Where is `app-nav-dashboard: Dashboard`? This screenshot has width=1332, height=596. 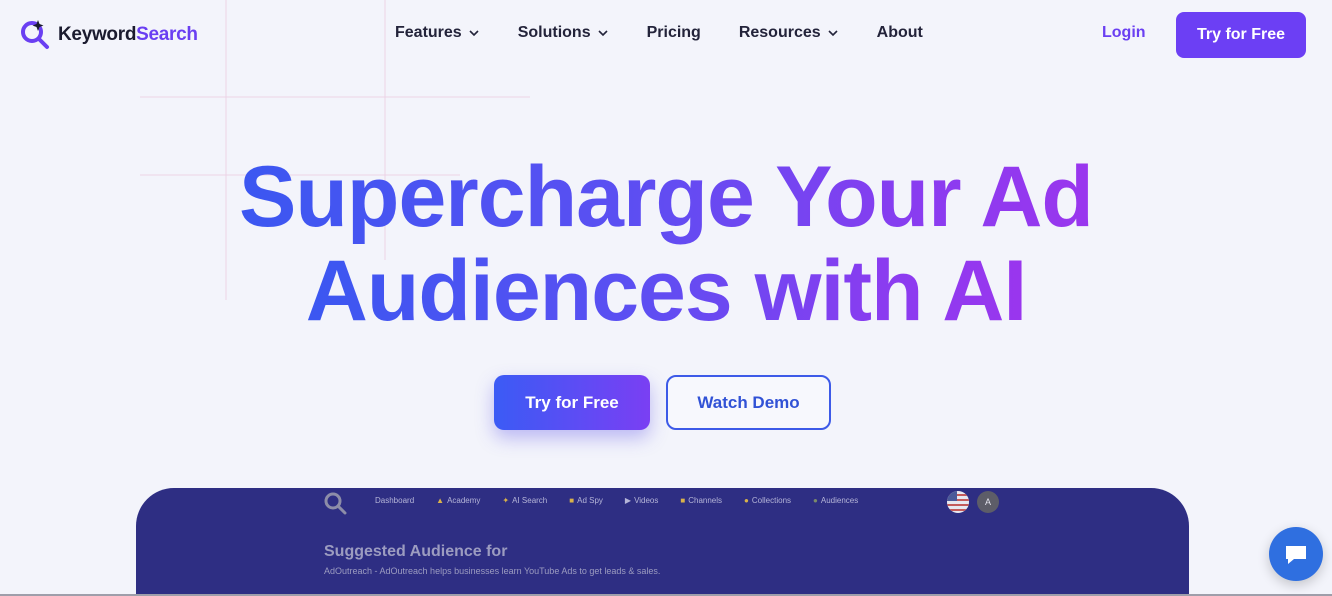
app-nav-dashboard: Dashboard is located at coordinates (394, 500).